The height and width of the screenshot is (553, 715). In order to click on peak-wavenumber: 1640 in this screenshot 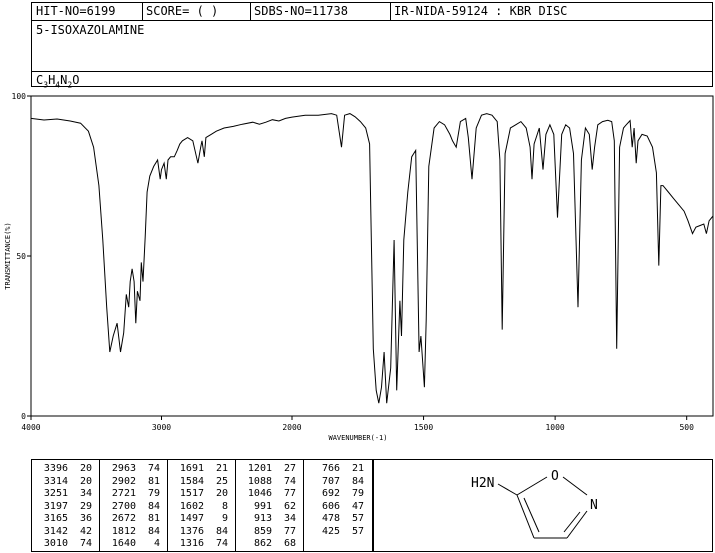, I will do `click(123, 543)`.